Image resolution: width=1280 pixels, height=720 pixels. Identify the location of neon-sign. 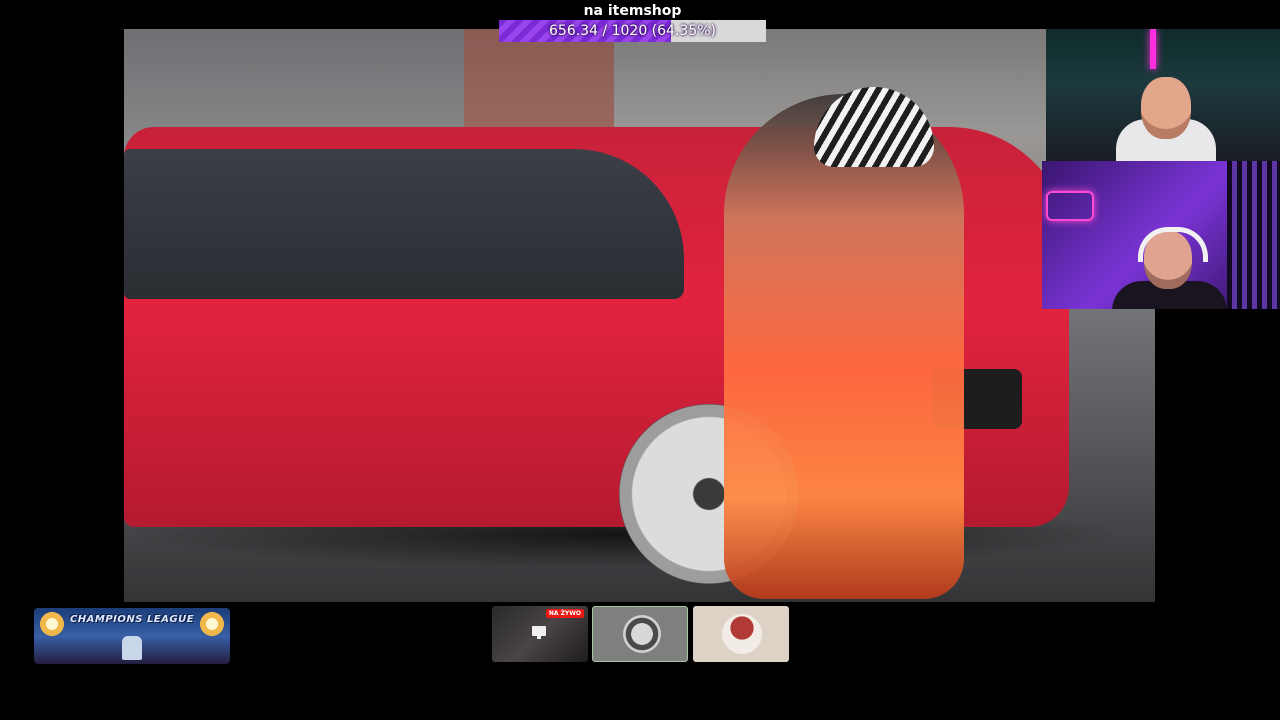
(1070, 206).